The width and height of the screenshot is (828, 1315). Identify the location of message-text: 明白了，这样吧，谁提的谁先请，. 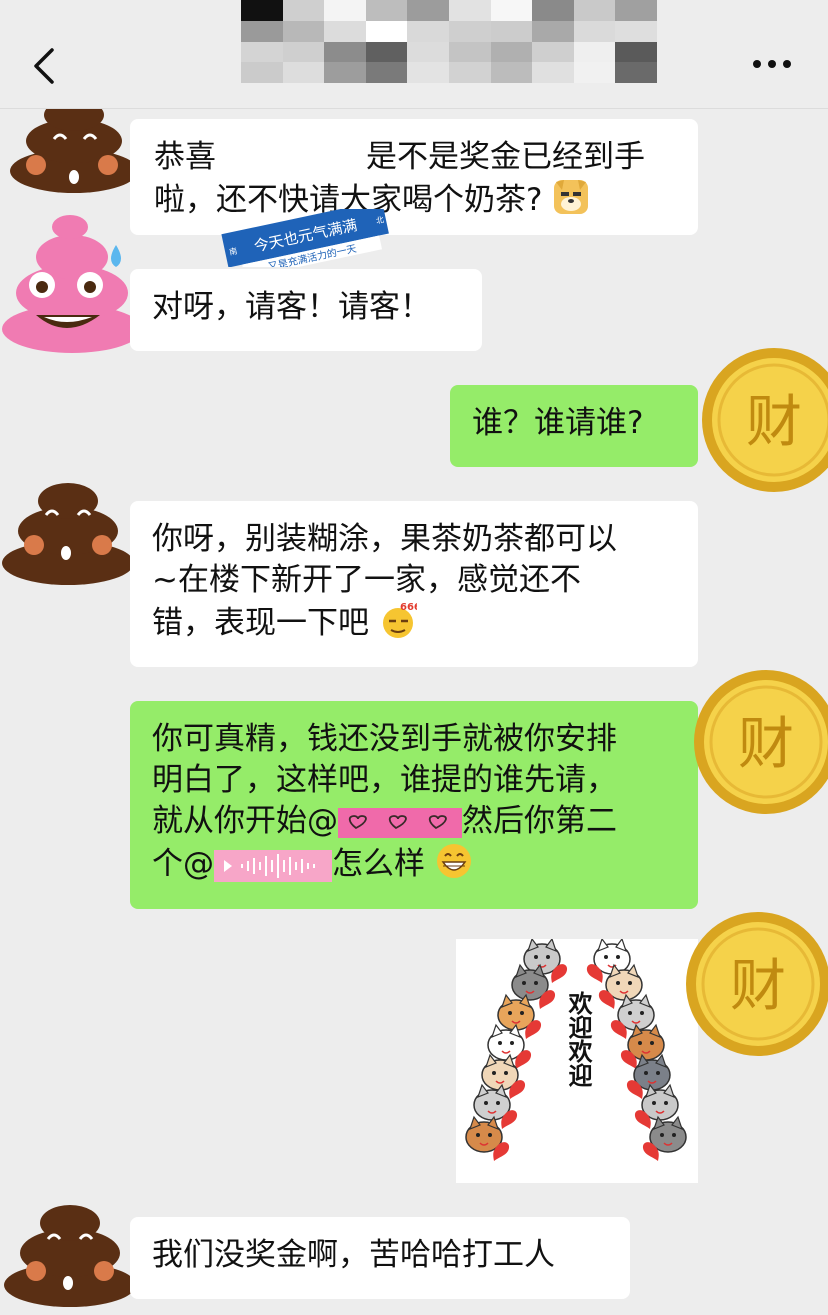
(384, 780).